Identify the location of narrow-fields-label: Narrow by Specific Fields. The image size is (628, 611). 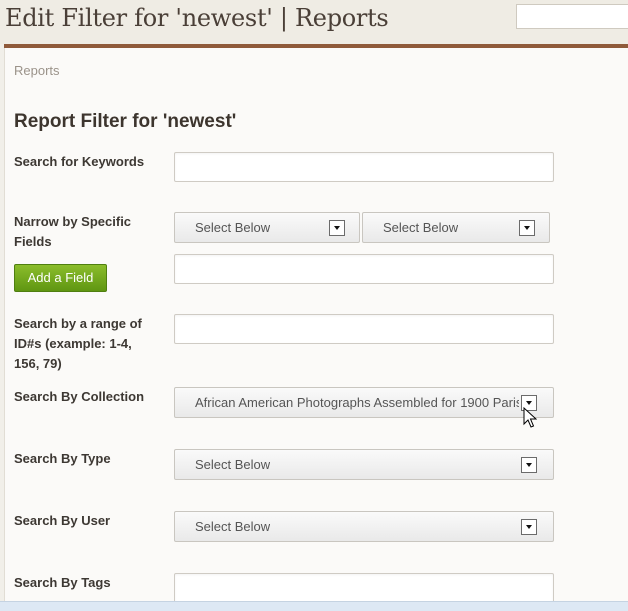
(72, 232).